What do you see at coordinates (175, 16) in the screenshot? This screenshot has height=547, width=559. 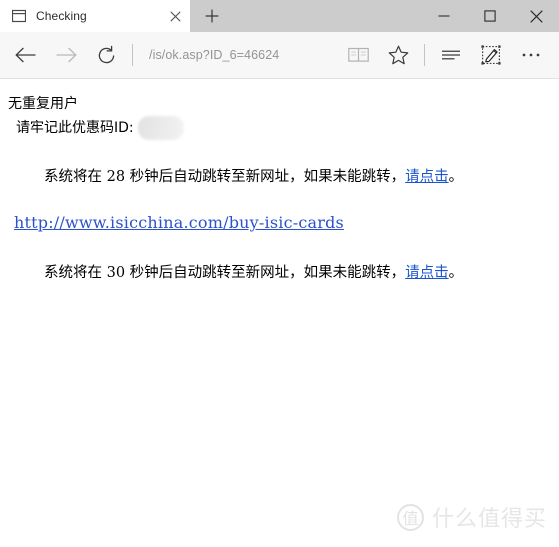 I see `close-tab-icon` at bounding box center [175, 16].